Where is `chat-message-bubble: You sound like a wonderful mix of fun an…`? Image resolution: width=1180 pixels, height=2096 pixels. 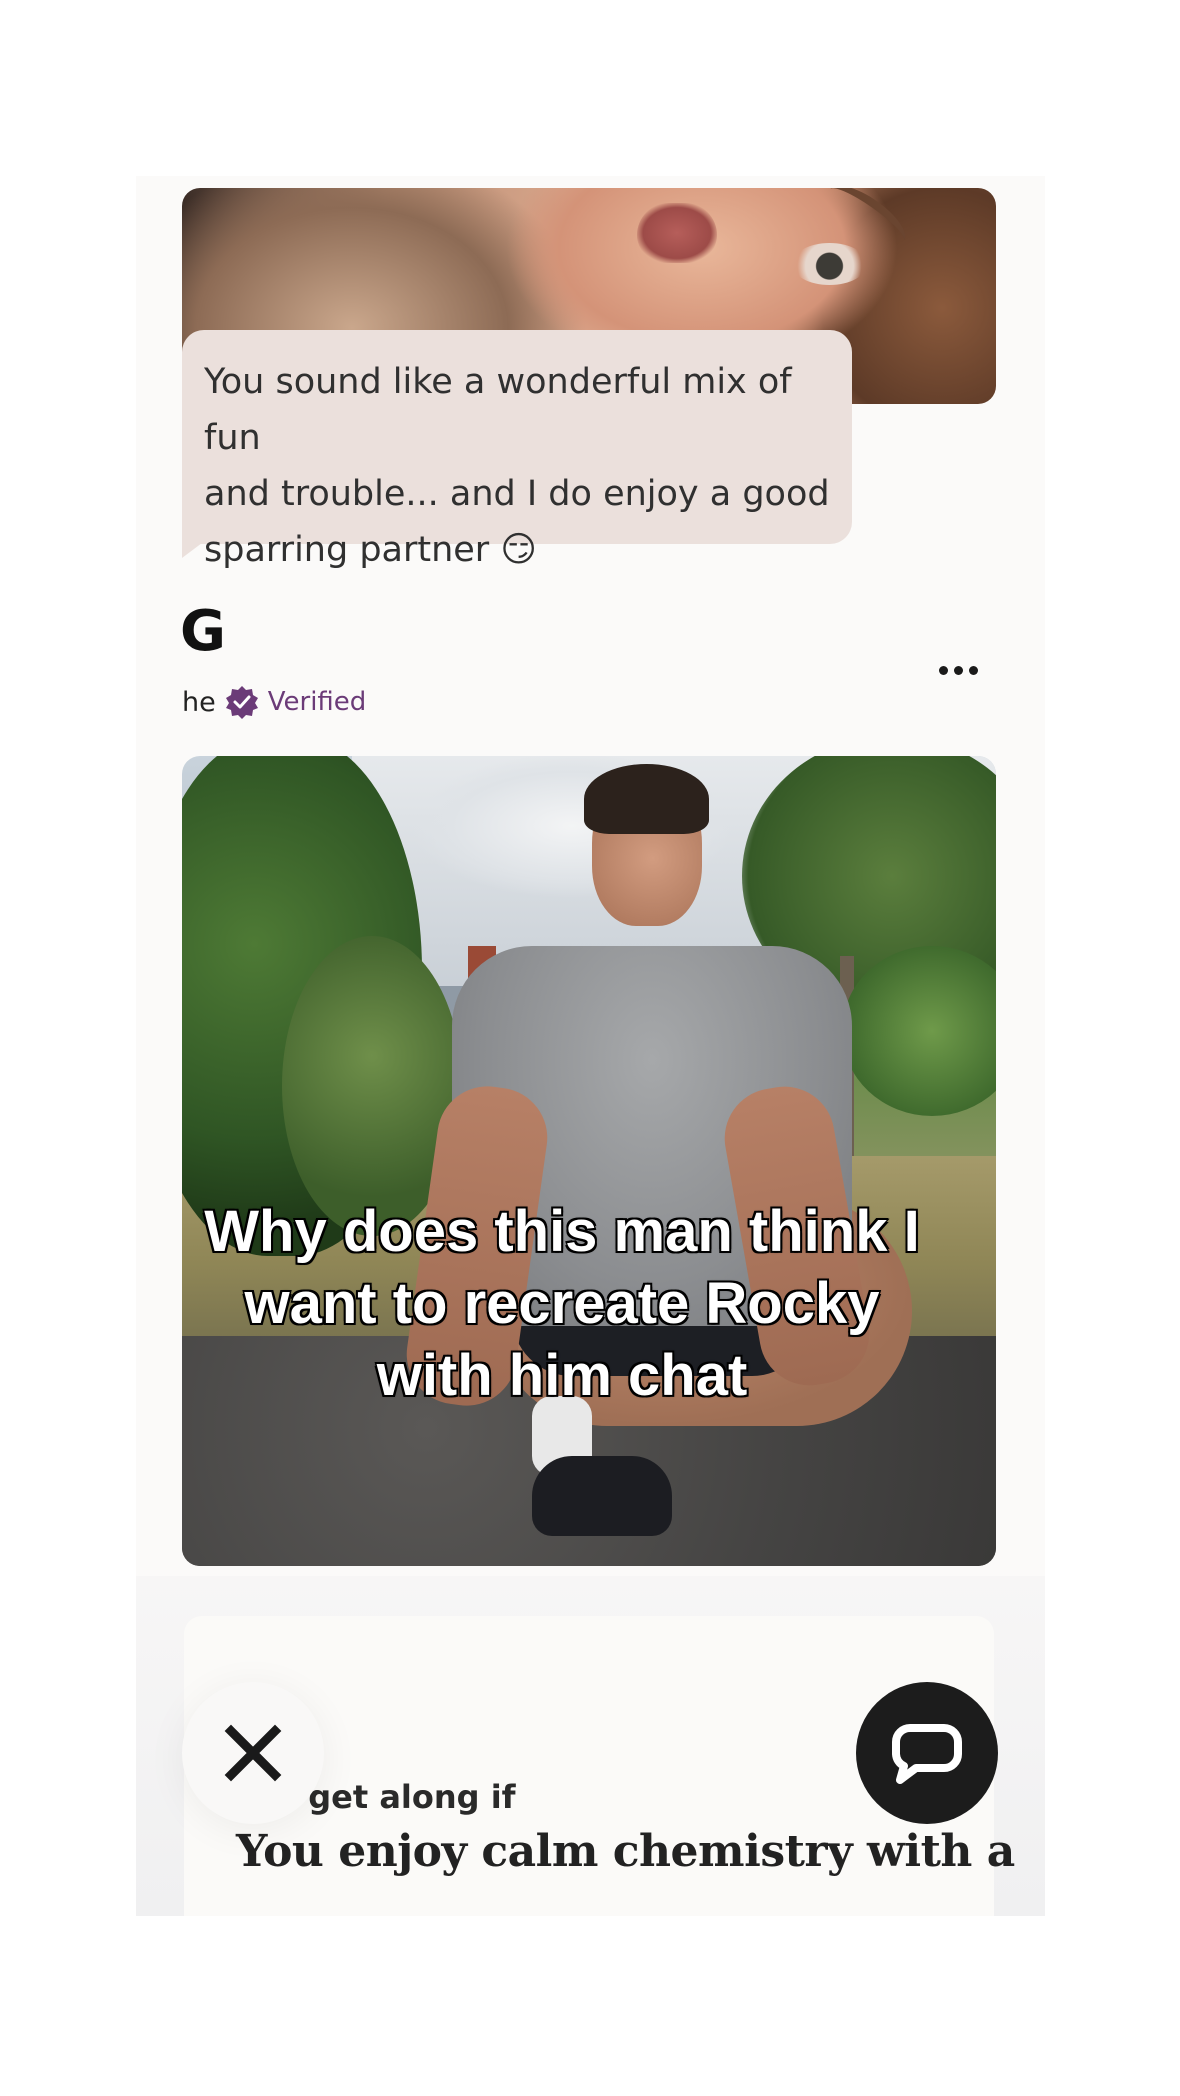
chat-message-bubble: You sound like a wonderful mix of fun an… is located at coordinates (517, 450).